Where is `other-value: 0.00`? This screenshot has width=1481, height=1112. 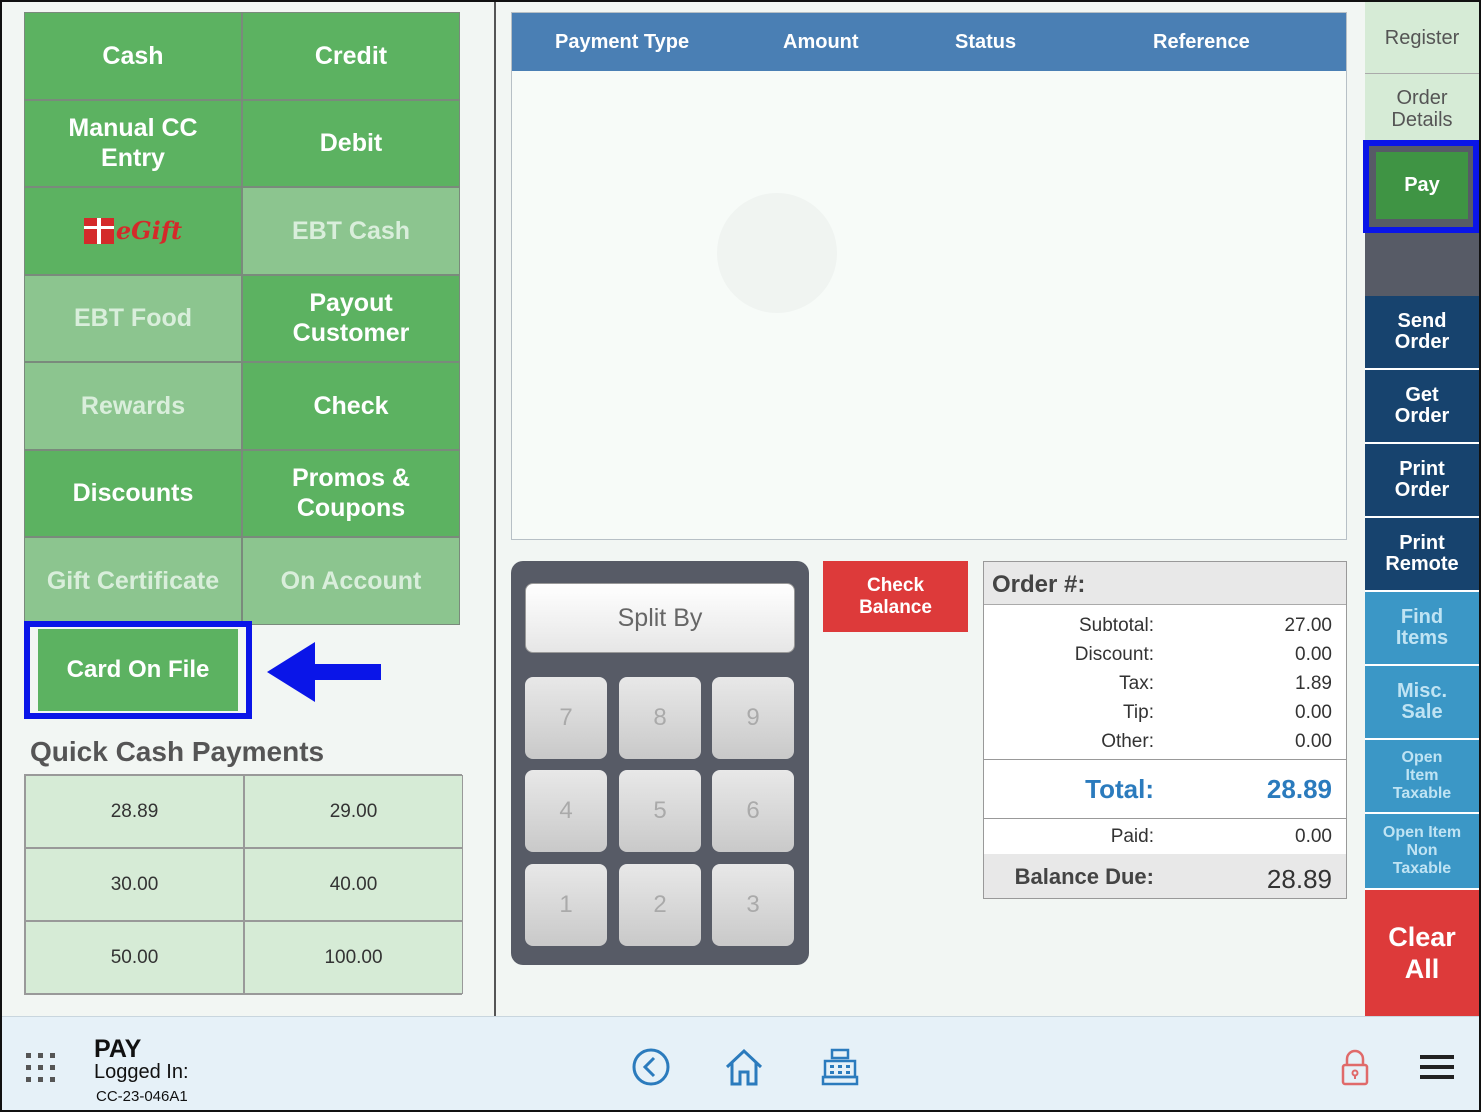
other-value: 0.00 is located at coordinates (1313, 741).